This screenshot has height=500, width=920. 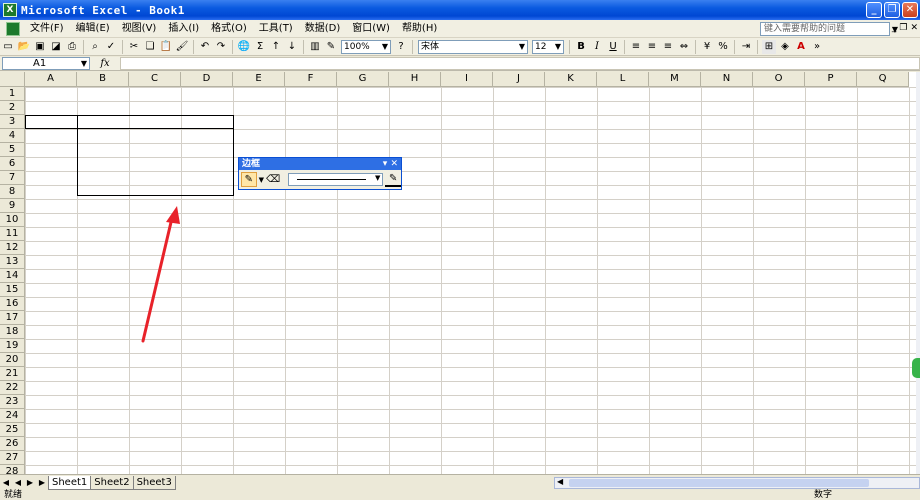 I want to click on sort-ascending-icon: ↑, so click(x=276, y=47).